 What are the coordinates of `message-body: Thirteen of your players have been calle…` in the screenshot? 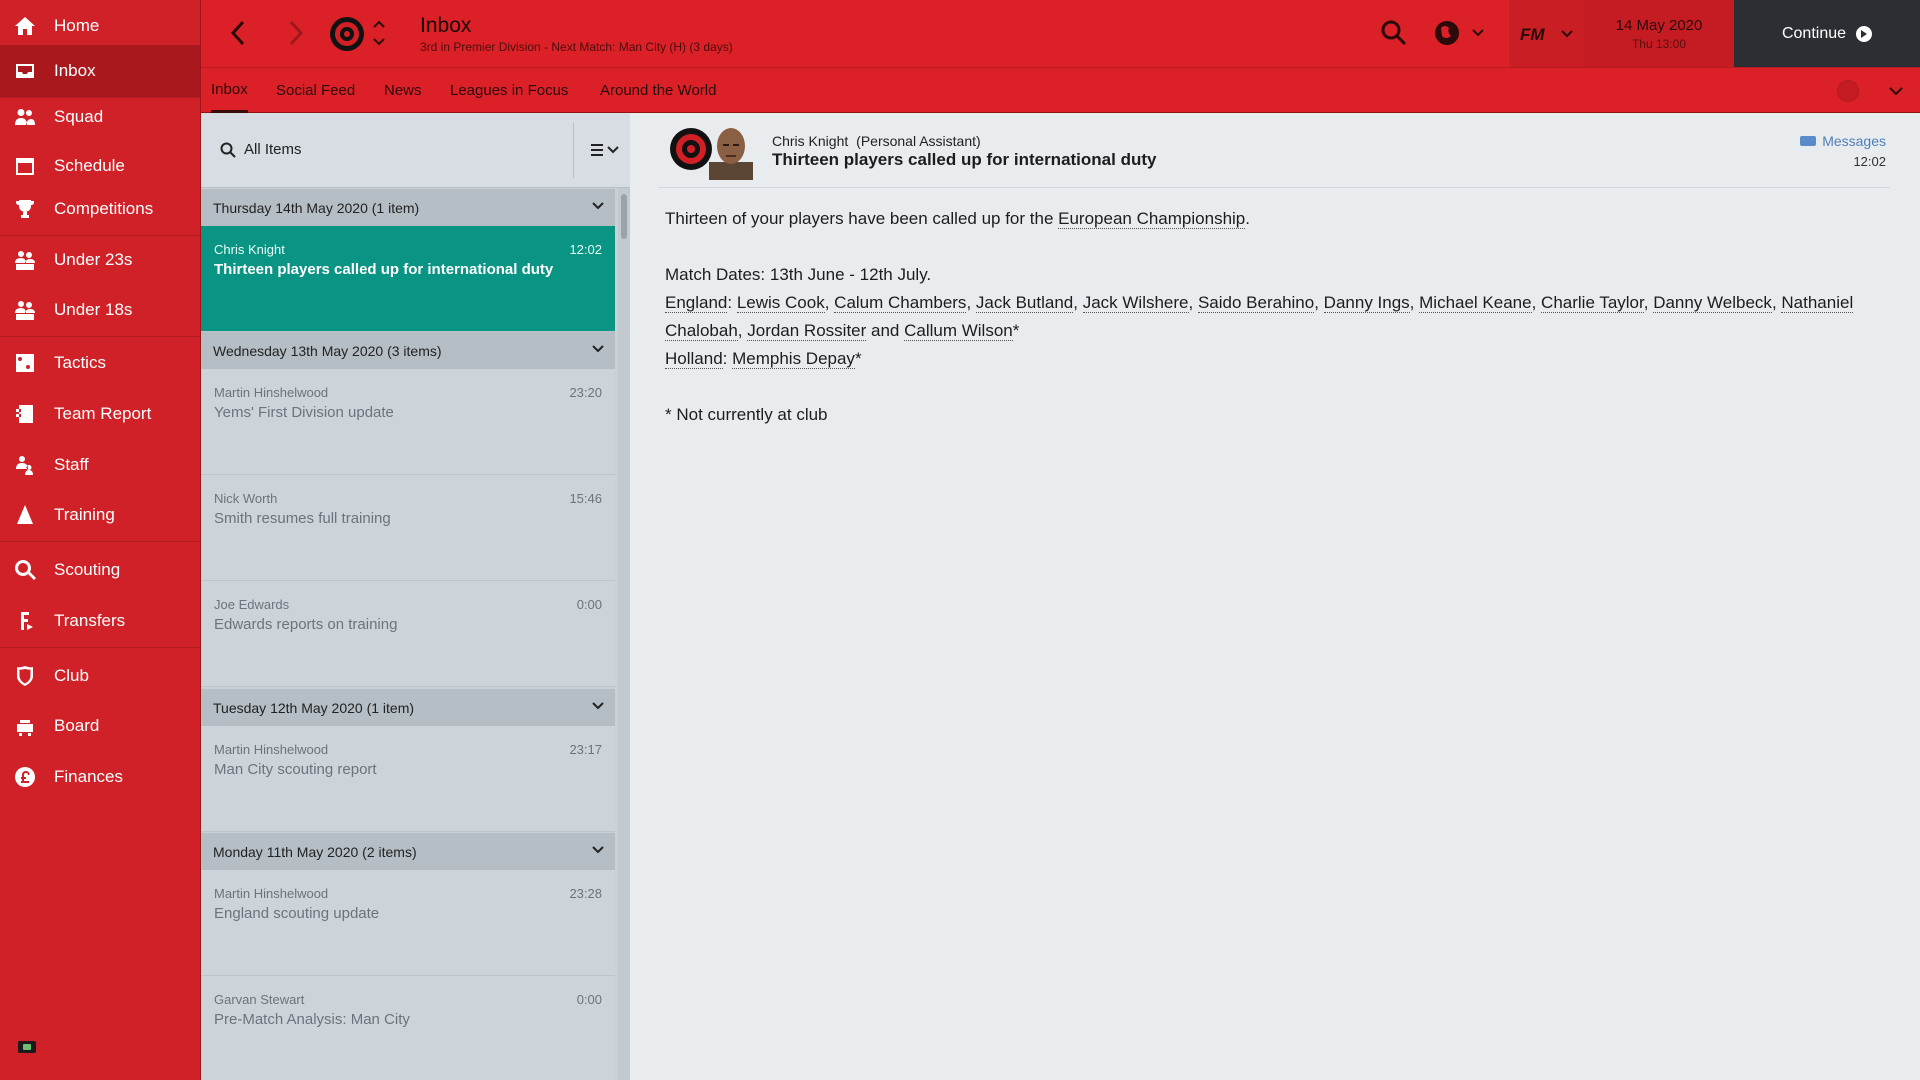 It's located at (1265, 317).